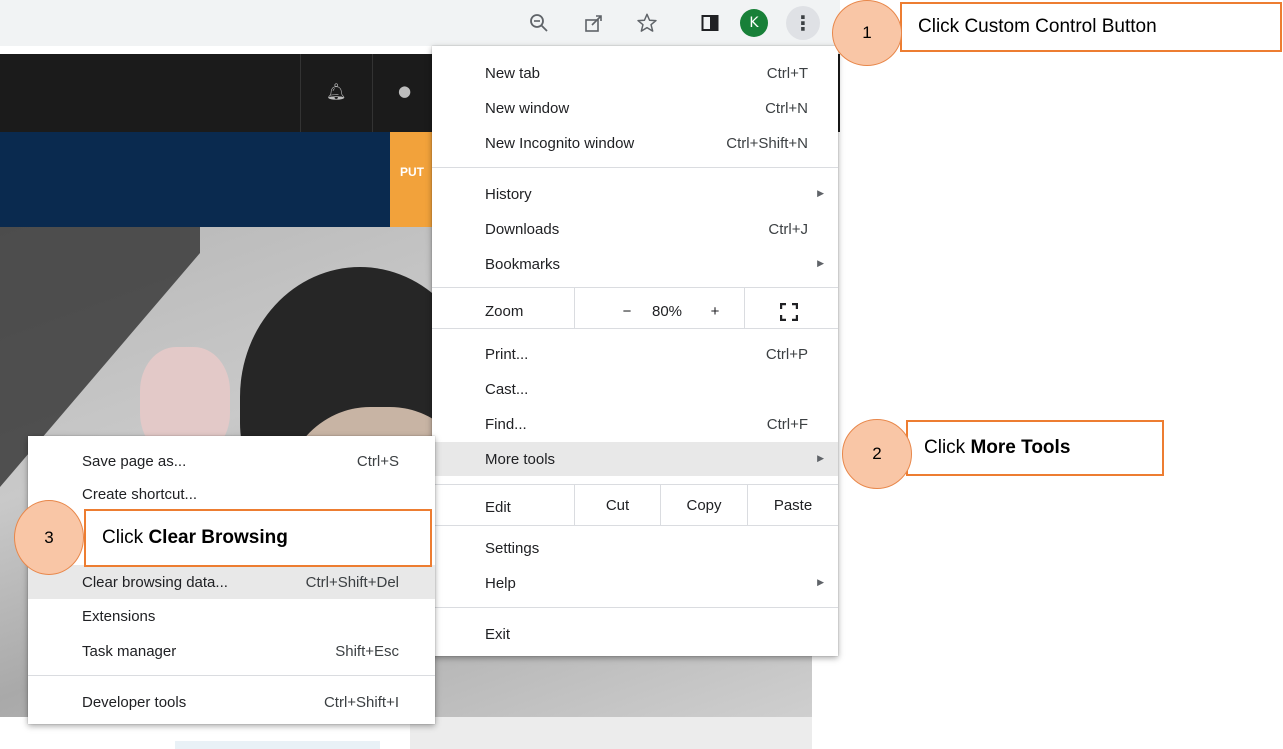 The height and width of the screenshot is (749, 1283). I want to click on callout-1: Click Custom Control Button, so click(1091, 27).